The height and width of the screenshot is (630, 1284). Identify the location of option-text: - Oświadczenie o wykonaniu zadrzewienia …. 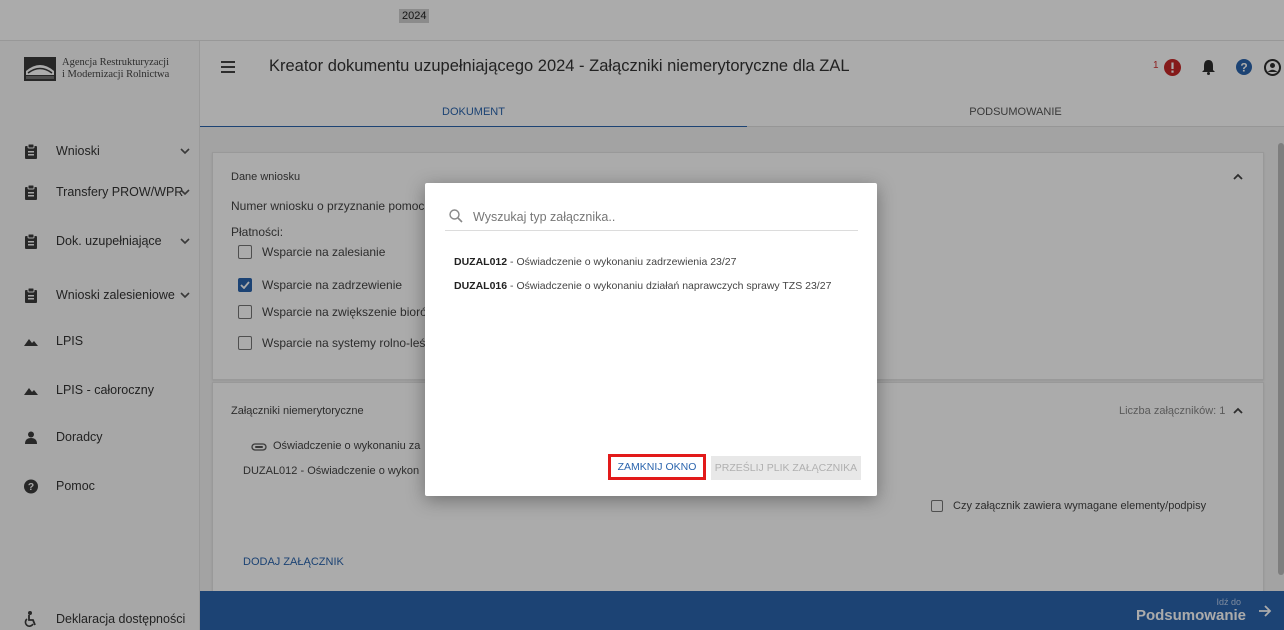
(622, 262).